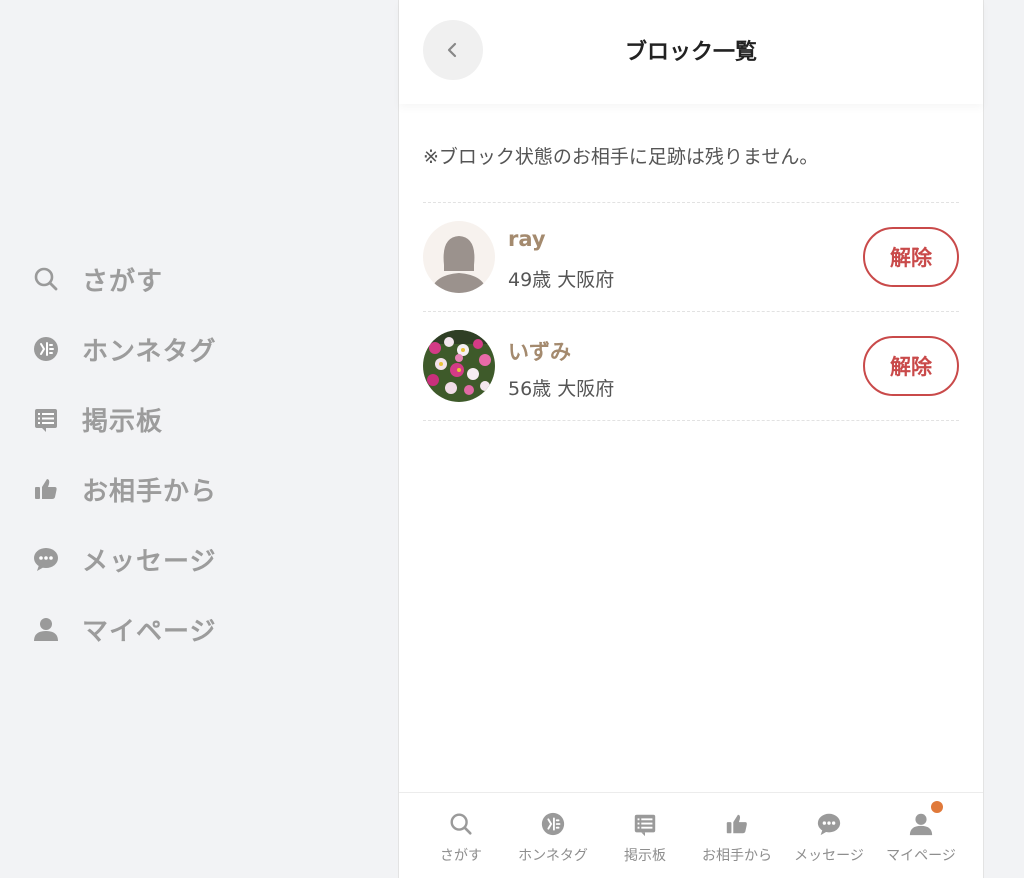 The image size is (1024, 878). I want to click on header: ブロック一覧, so click(691, 52).